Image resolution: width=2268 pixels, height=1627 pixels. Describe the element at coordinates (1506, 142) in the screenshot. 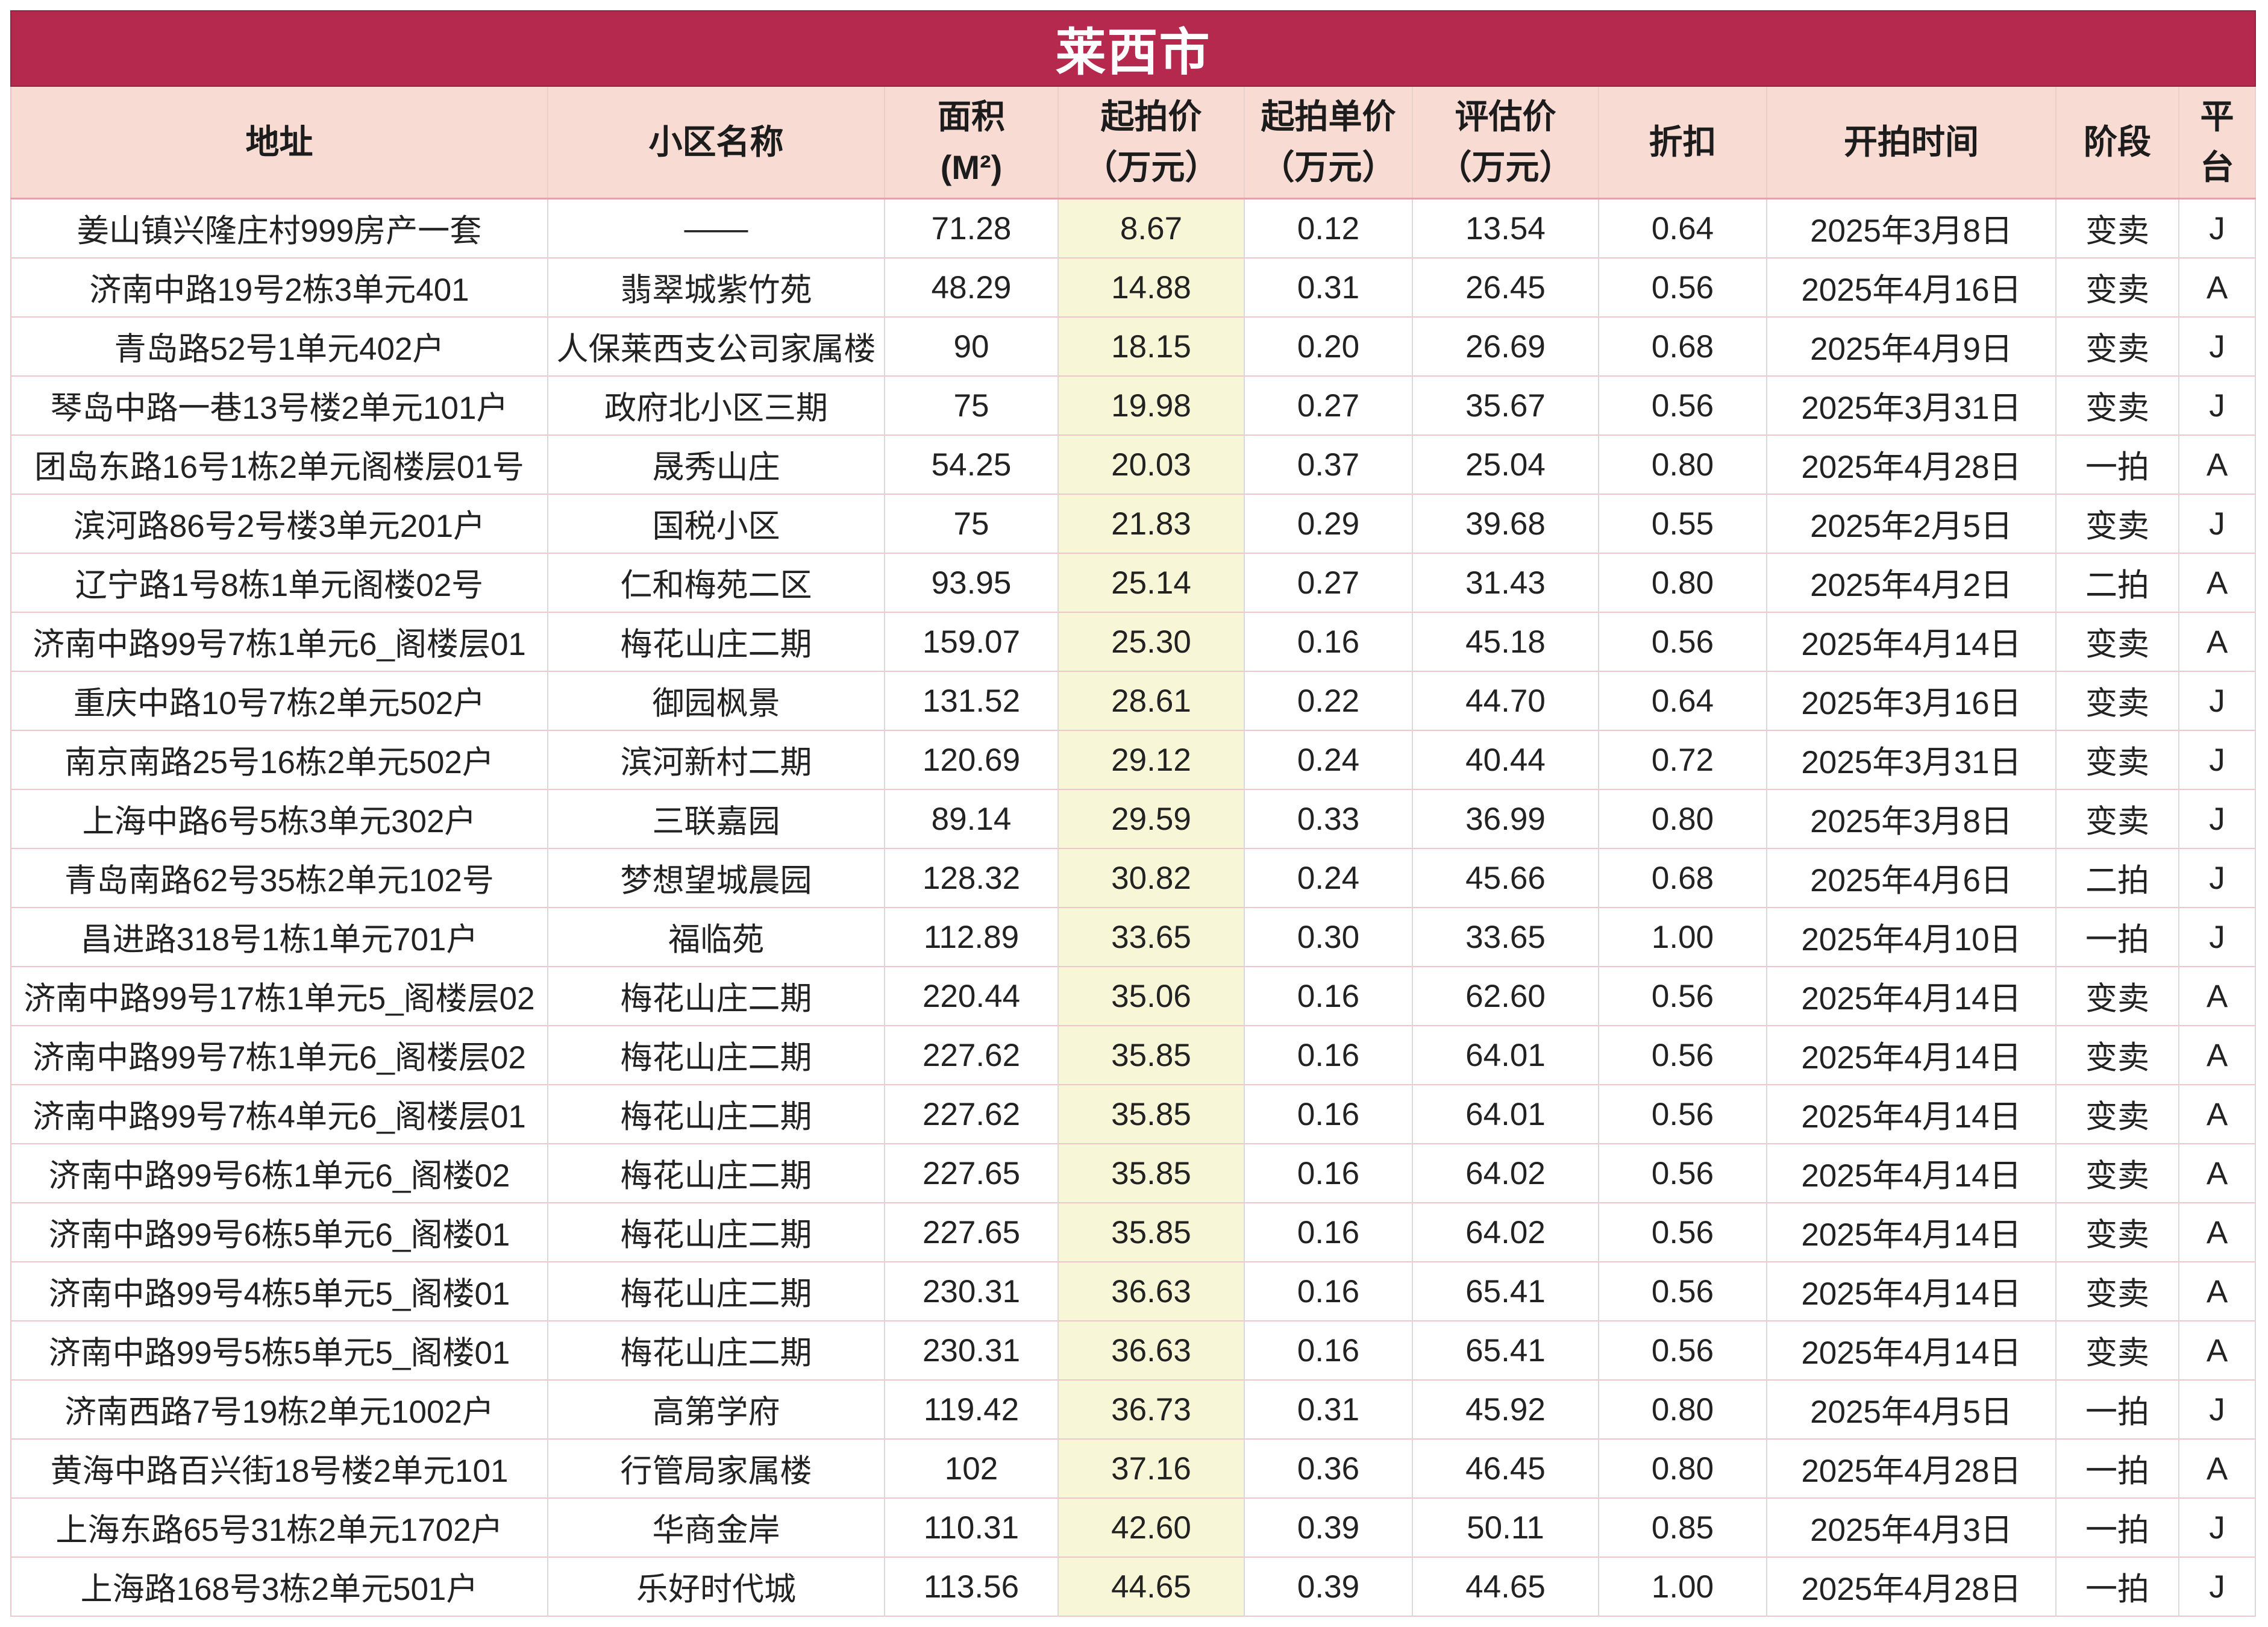

I see `header-appraisal: 评估价 （万元）` at that location.